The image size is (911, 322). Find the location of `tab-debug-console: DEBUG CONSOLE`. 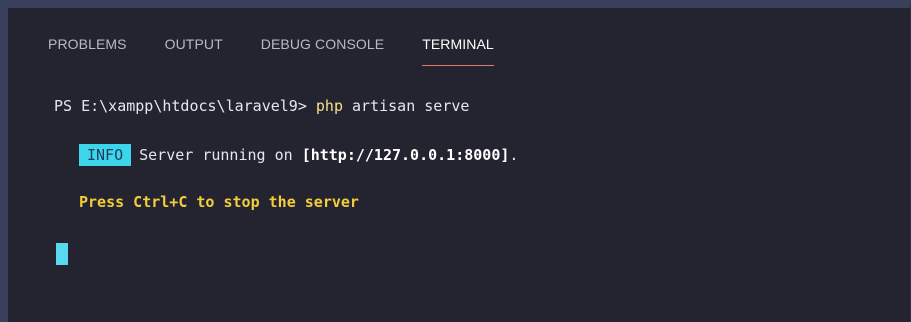

tab-debug-console: DEBUG CONSOLE is located at coordinates (322, 51).